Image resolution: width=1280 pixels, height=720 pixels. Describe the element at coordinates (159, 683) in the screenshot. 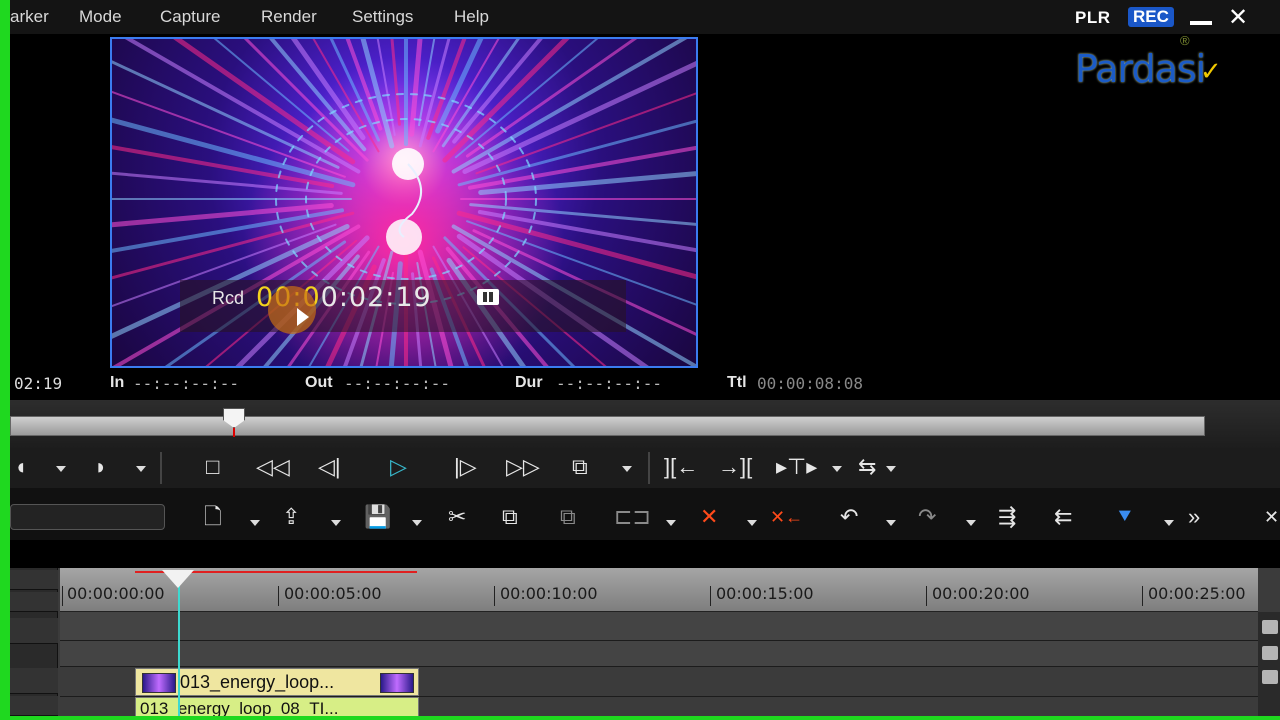

I see `clip-thumbnail-in` at that location.